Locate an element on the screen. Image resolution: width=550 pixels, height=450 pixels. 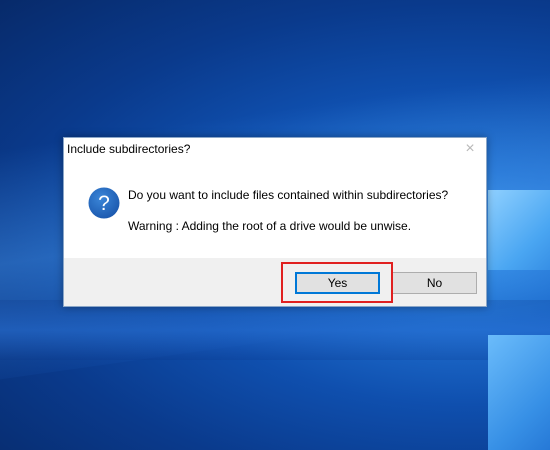
dialog-titlebar: Include subdirectories? × is located at coordinates (275, 149).